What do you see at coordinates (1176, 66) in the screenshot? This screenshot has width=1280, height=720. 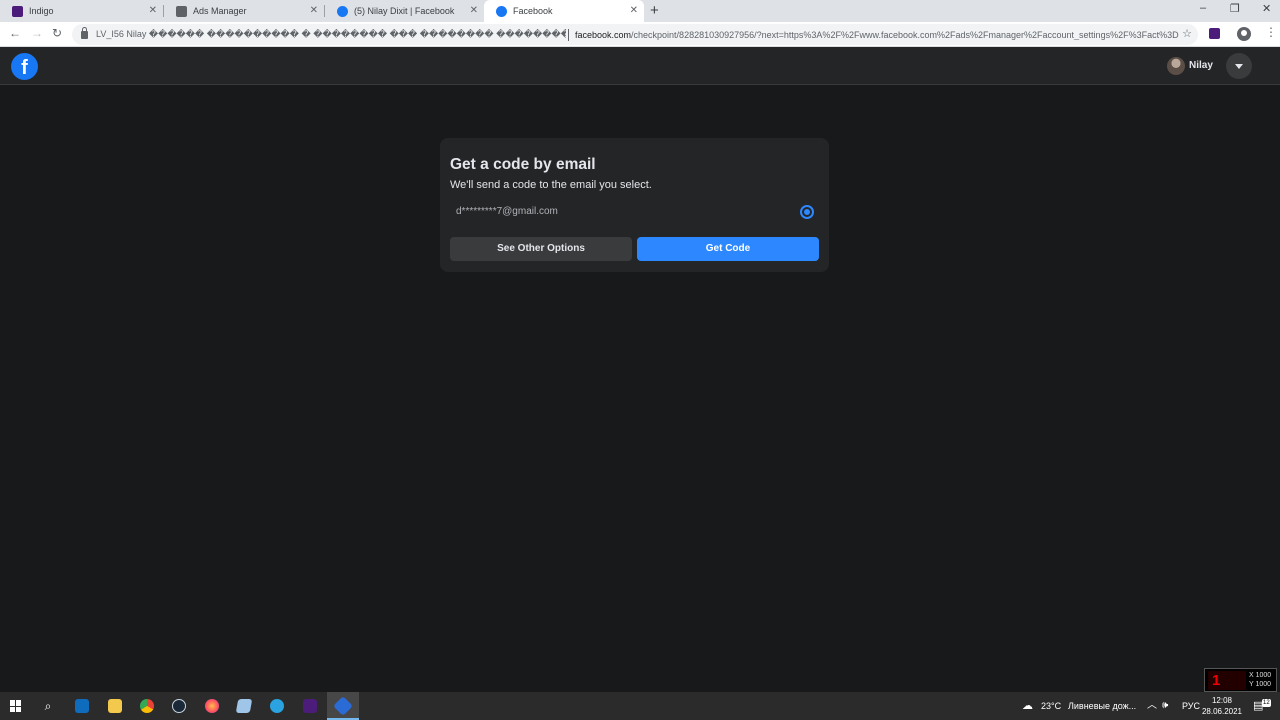 I see `avatar` at bounding box center [1176, 66].